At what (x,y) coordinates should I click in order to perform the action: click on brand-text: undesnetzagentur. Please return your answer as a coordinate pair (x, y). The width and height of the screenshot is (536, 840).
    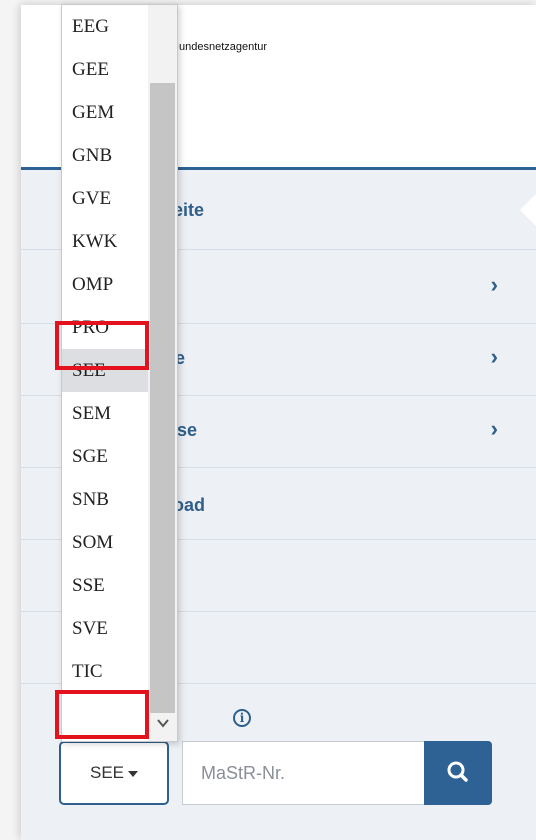
    Looking at the image, I should click on (223, 47).